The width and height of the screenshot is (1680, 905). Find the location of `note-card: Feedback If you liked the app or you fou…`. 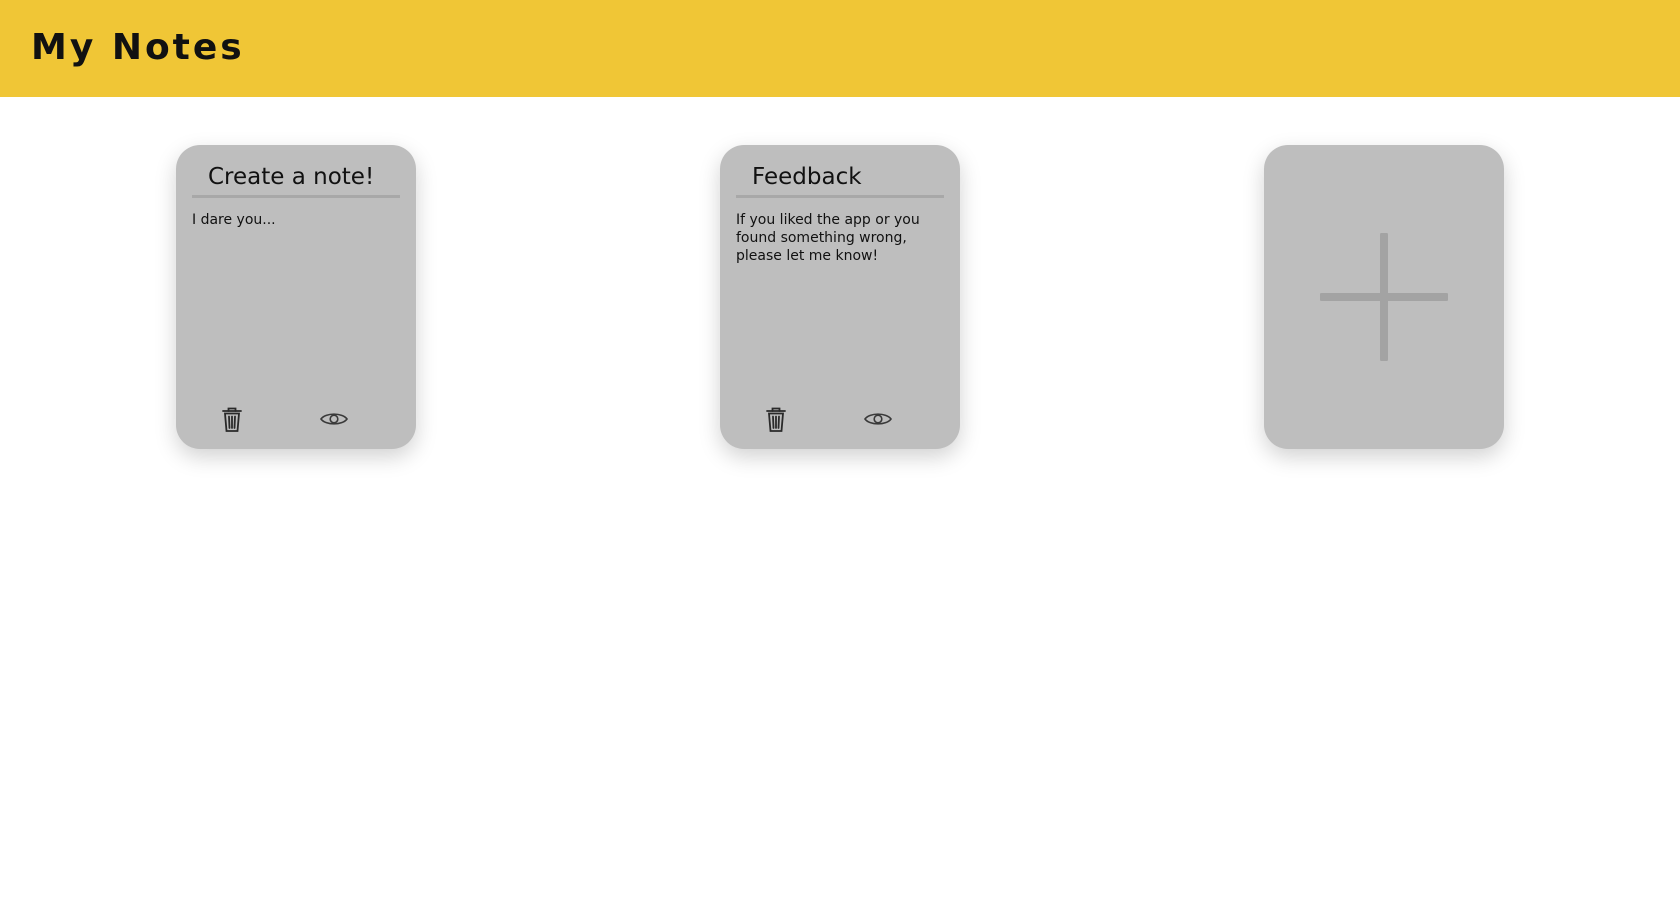

note-card: Feedback If you liked the app or you fou… is located at coordinates (840, 297).